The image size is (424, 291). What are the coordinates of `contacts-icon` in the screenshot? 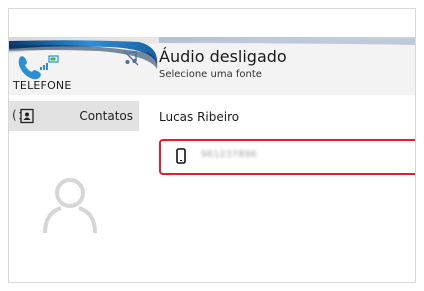 It's located at (26, 116).